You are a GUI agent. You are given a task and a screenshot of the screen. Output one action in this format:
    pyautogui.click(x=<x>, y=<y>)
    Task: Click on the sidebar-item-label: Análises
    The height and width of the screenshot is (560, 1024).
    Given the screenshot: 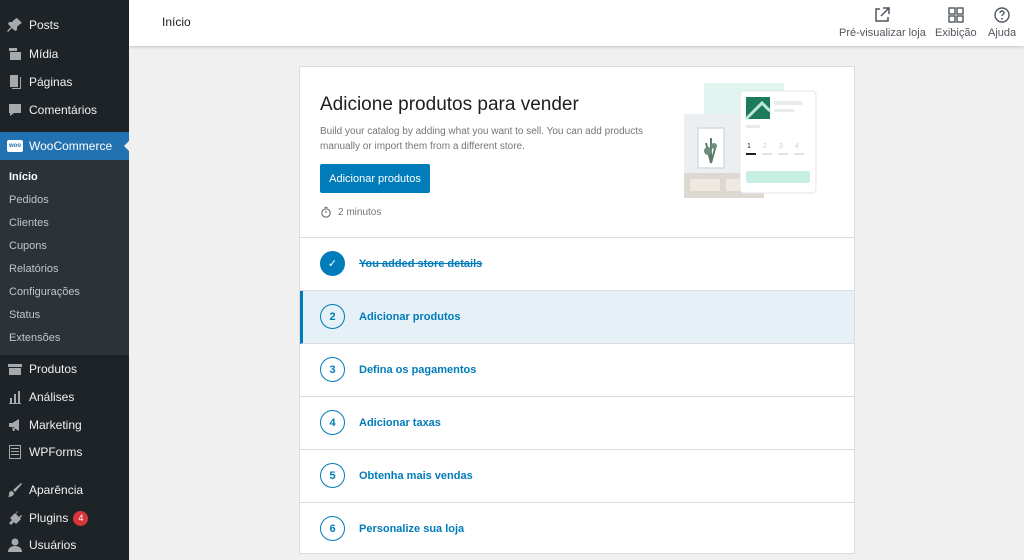 What is the action you would take?
    pyautogui.click(x=52, y=397)
    